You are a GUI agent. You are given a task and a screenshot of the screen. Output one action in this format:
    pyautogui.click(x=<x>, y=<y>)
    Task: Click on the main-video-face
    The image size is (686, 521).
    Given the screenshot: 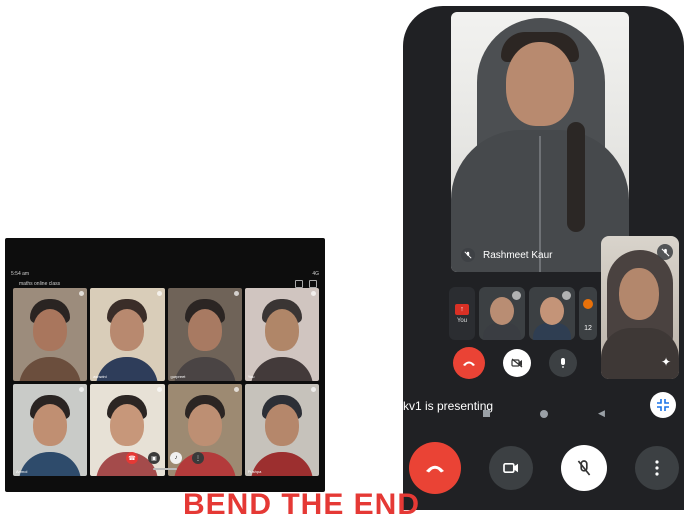 What is the action you would take?
    pyautogui.click(x=540, y=84)
    